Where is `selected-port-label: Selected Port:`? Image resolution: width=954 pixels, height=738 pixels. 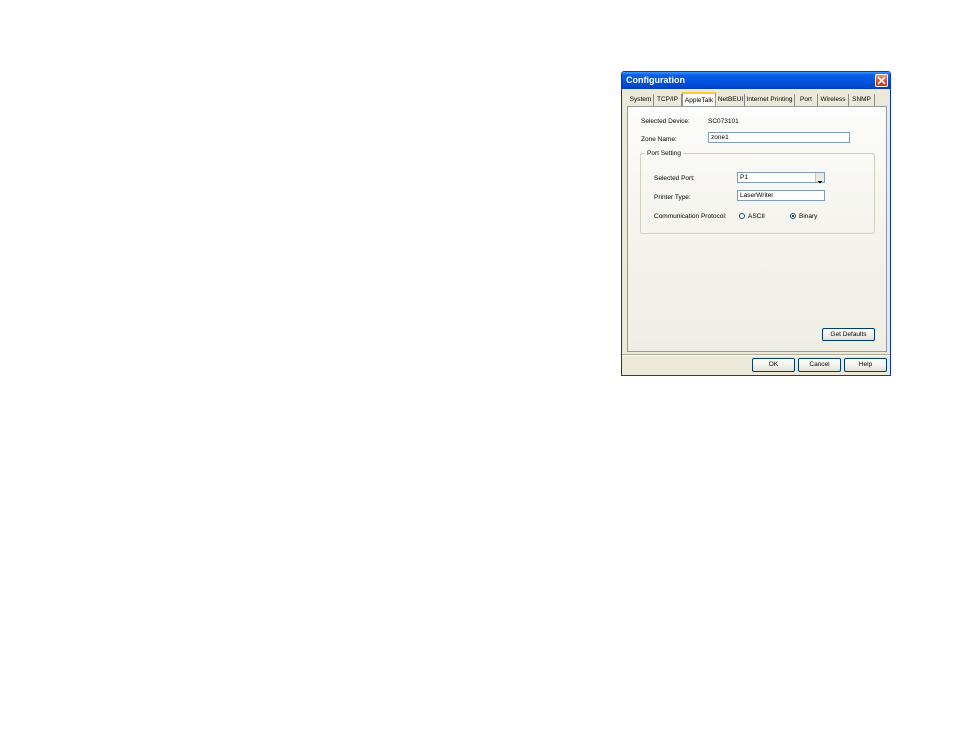 selected-port-label: Selected Port: is located at coordinates (674, 178).